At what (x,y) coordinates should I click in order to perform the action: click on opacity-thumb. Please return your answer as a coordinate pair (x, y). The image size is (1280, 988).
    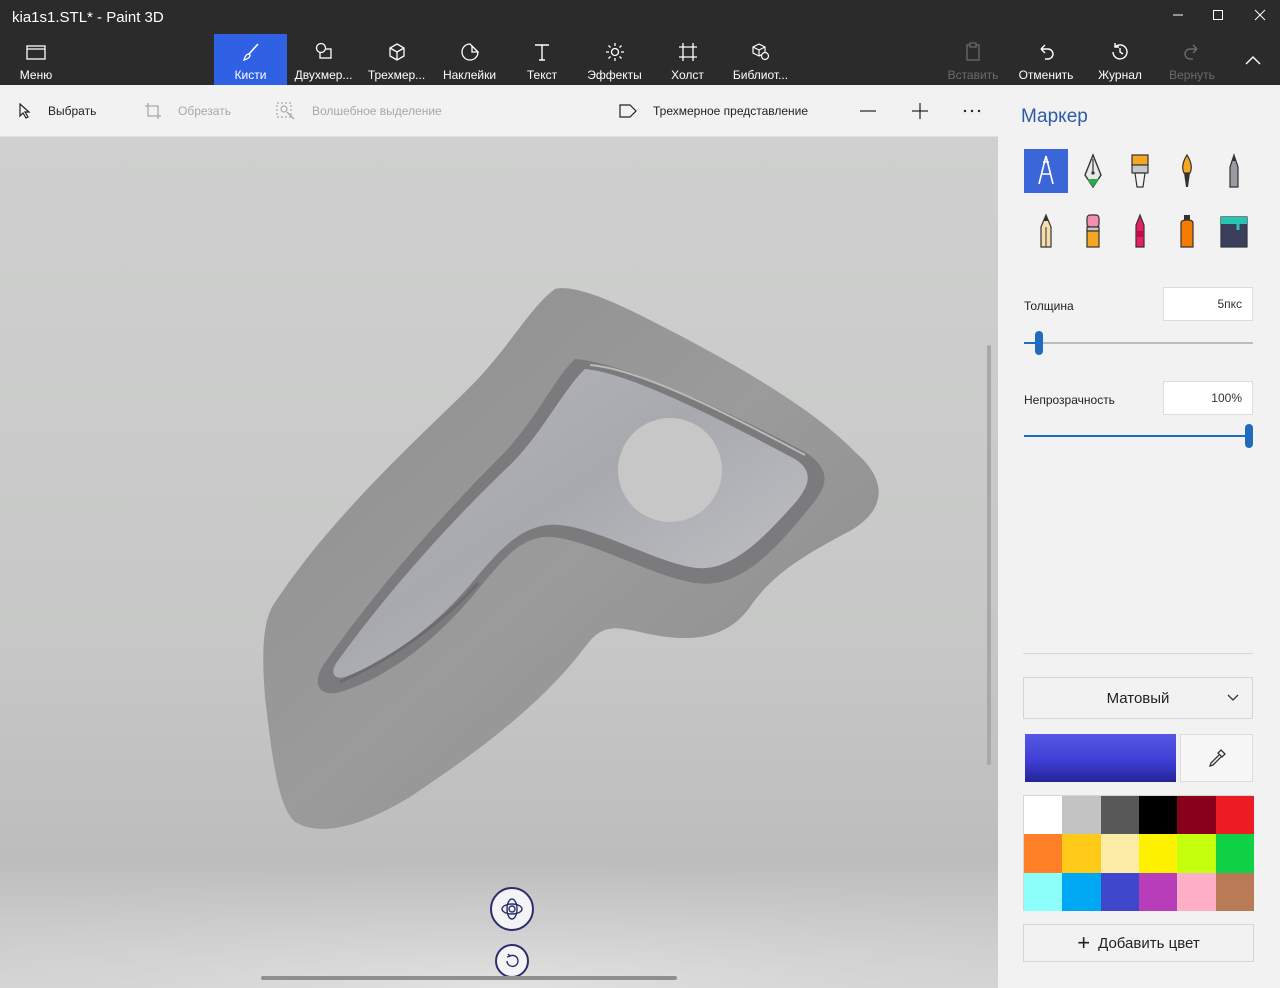
    Looking at the image, I should click on (1249, 436).